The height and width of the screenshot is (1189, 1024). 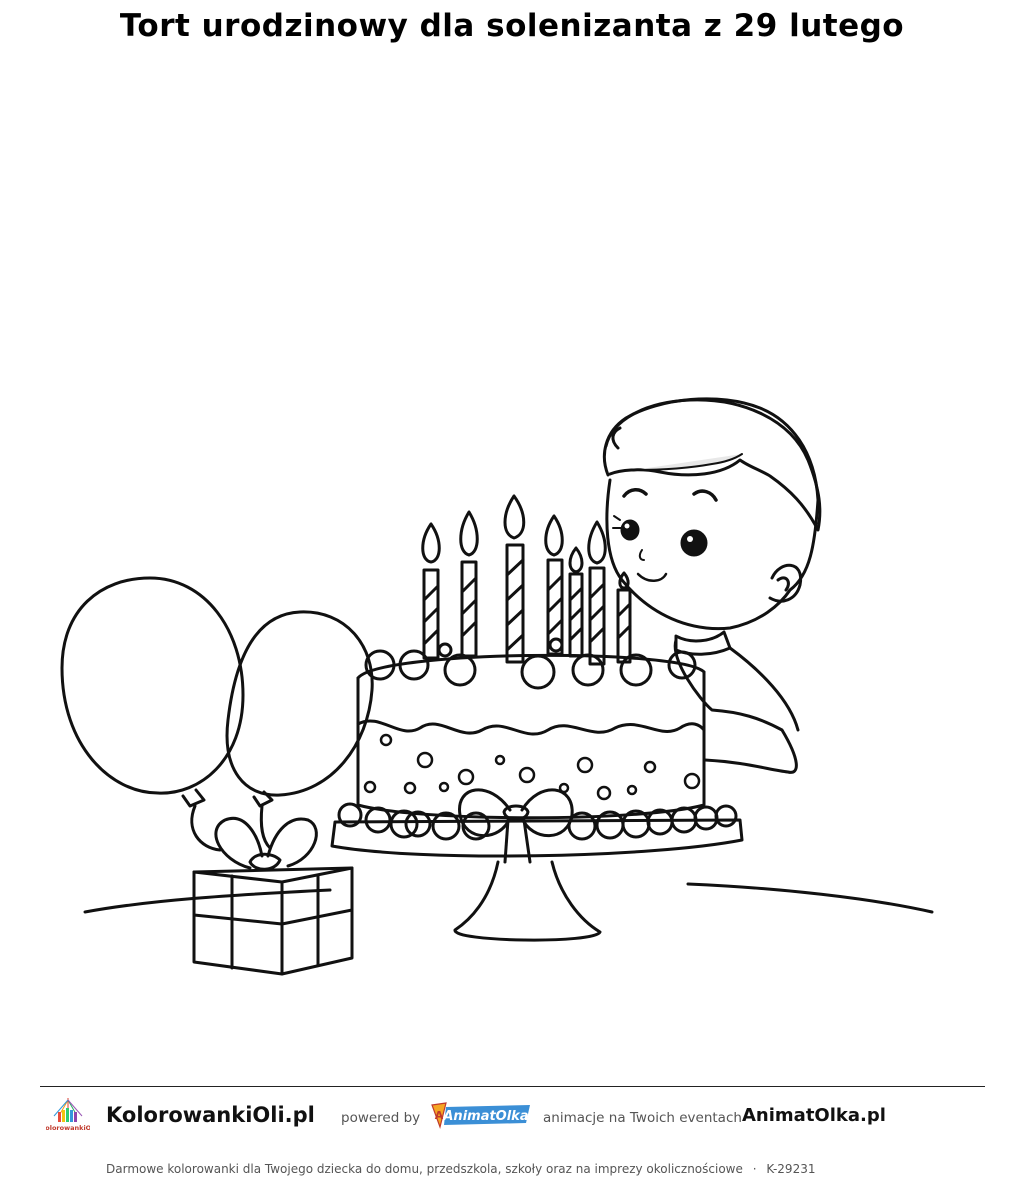 I want to click on cake-stand, so click(x=537, y=880).